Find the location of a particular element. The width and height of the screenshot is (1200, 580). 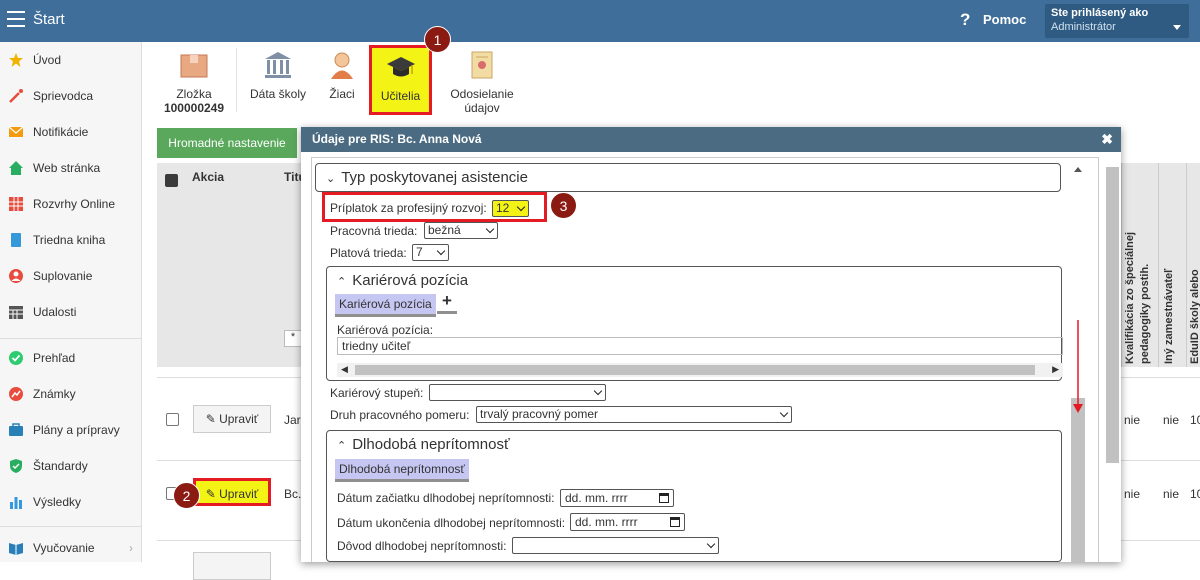

absence-start-input: dd. mm. rrrr is located at coordinates (617, 498).